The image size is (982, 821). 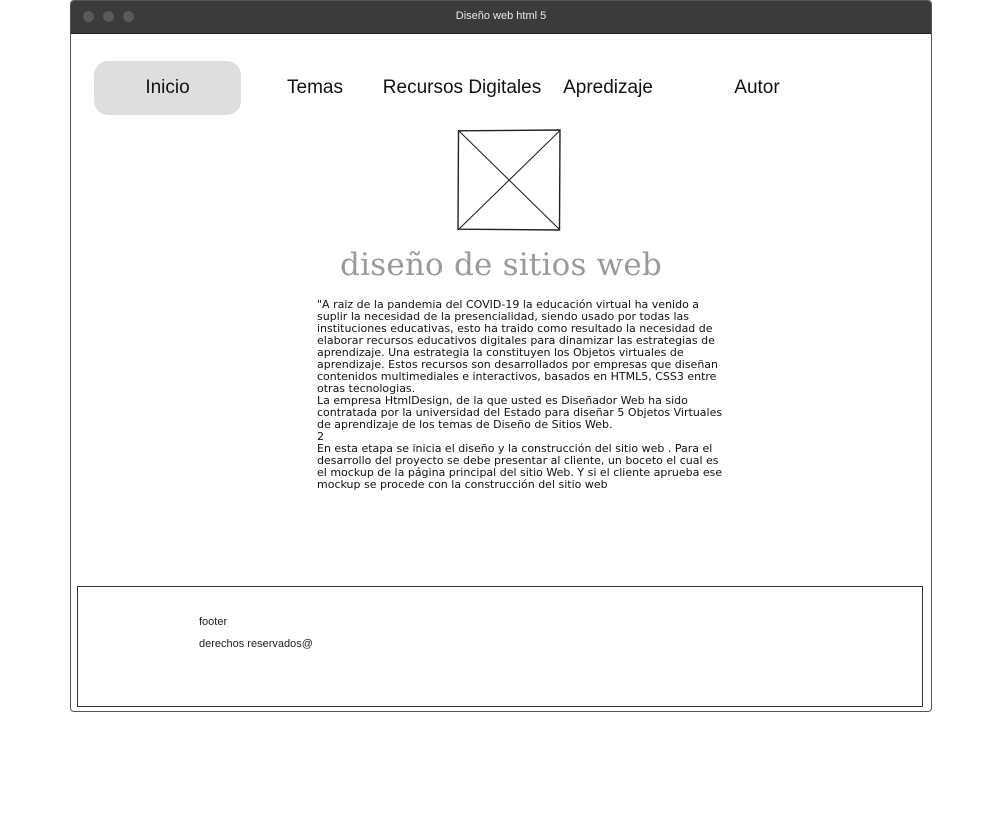 I want to click on image-placeholder-icon, so click(x=509, y=180).